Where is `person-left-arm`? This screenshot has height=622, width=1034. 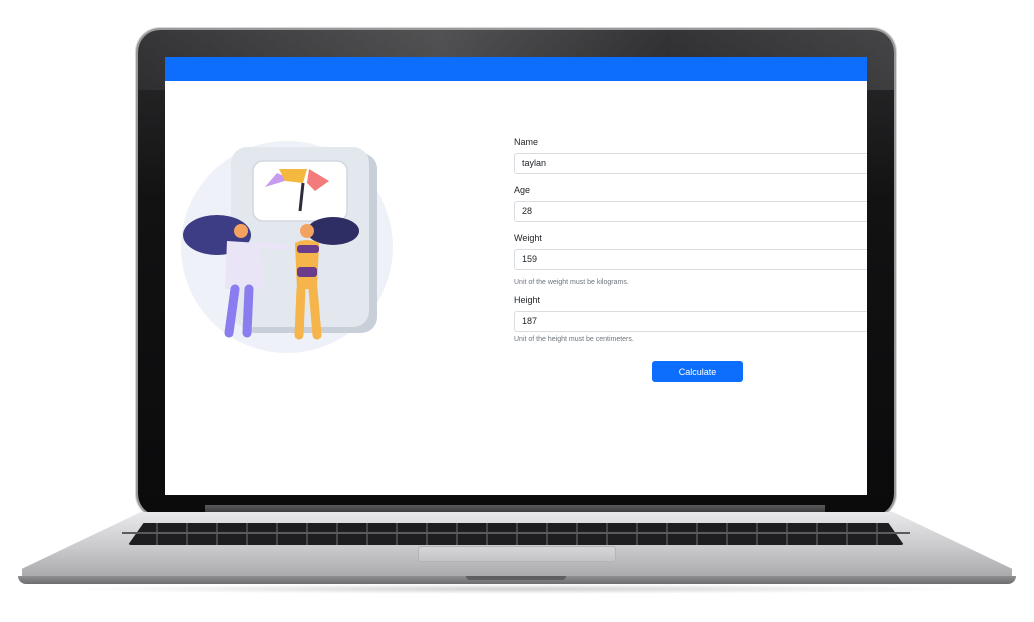 person-left-arm is located at coordinates (270, 246).